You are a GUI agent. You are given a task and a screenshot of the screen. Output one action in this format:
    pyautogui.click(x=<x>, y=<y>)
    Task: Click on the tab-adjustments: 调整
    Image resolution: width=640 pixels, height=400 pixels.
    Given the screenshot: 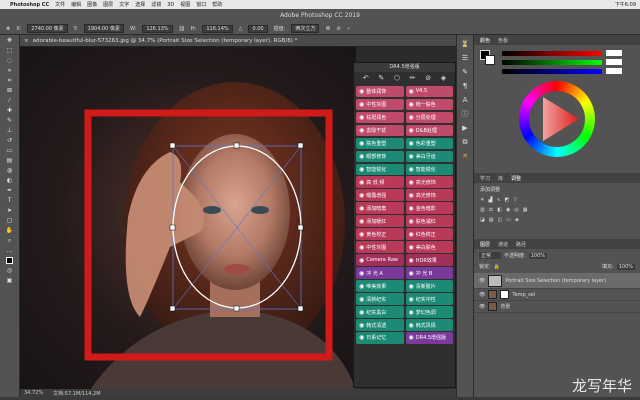 What is the action you would take?
    pyautogui.click(x=516, y=178)
    